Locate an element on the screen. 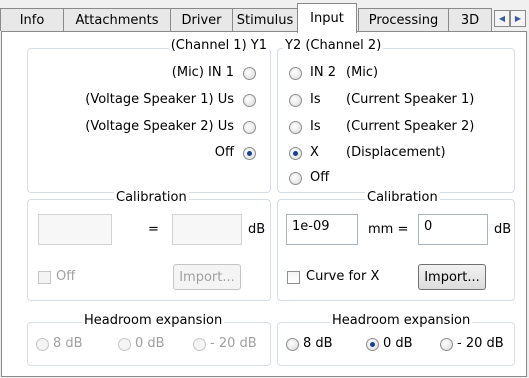 This screenshot has width=529, height=378. tab-label: Info is located at coordinates (32, 20).